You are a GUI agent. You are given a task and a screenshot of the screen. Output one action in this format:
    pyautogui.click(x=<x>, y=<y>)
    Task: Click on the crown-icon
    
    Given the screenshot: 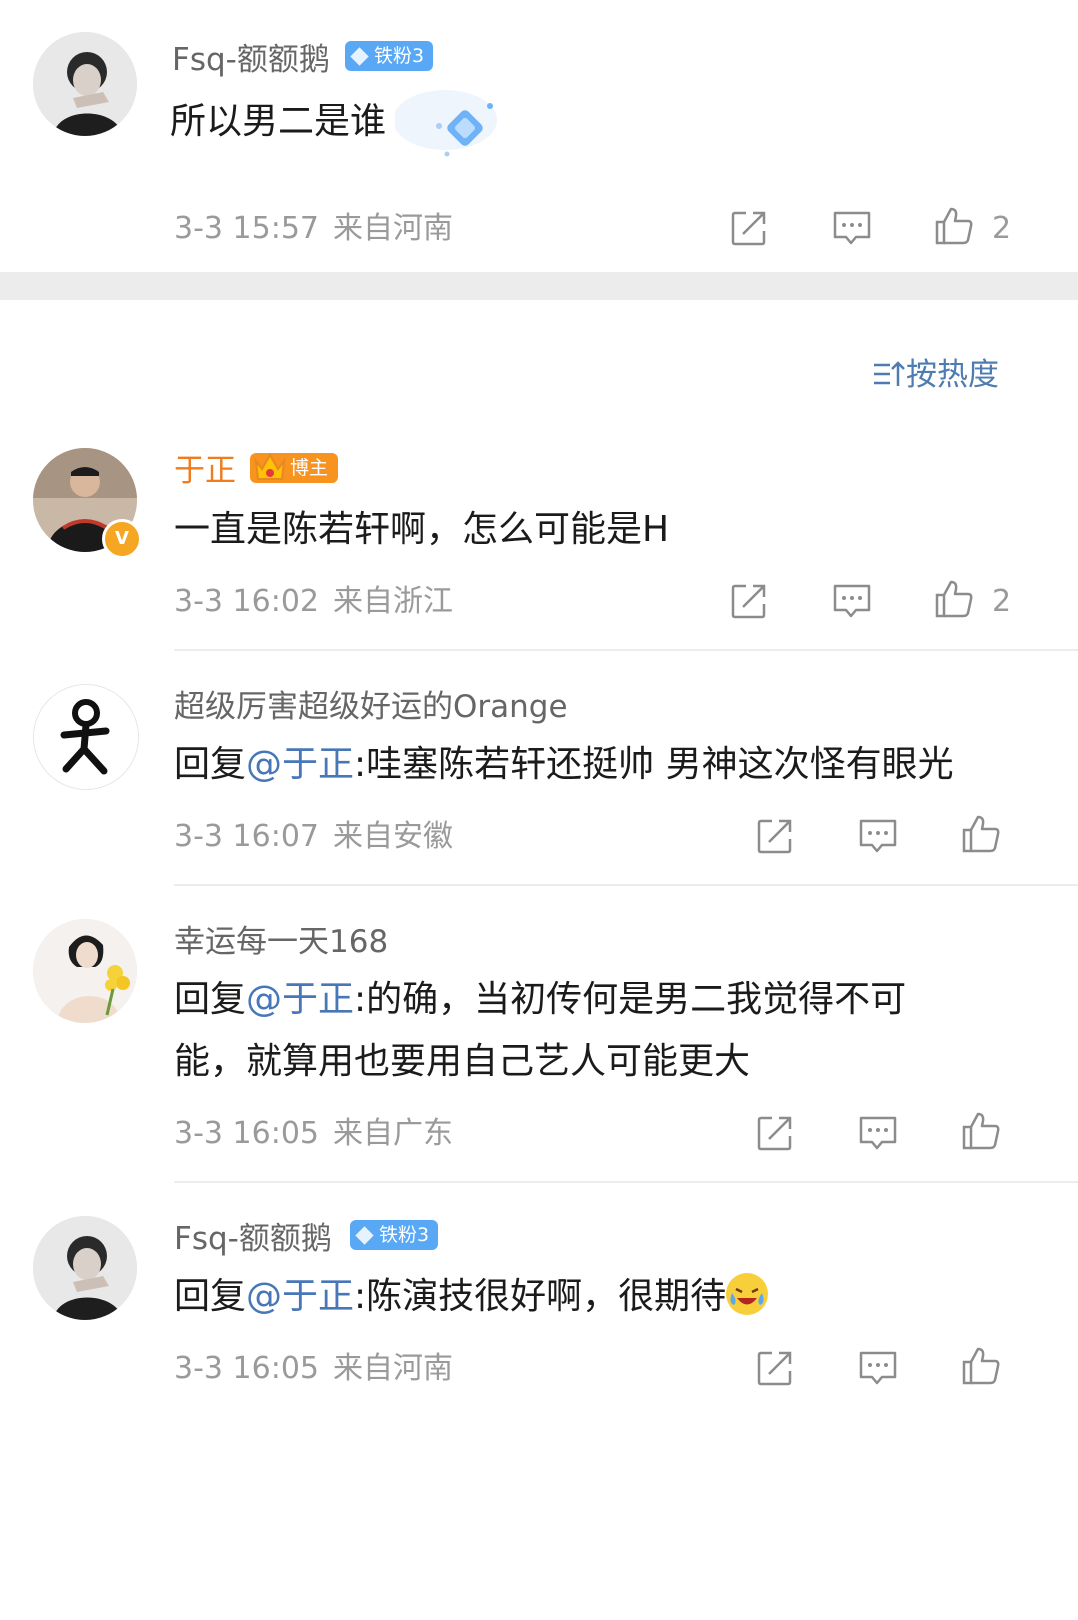 What is the action you would take?
    pyautogui.click(x=270, y=466)
    